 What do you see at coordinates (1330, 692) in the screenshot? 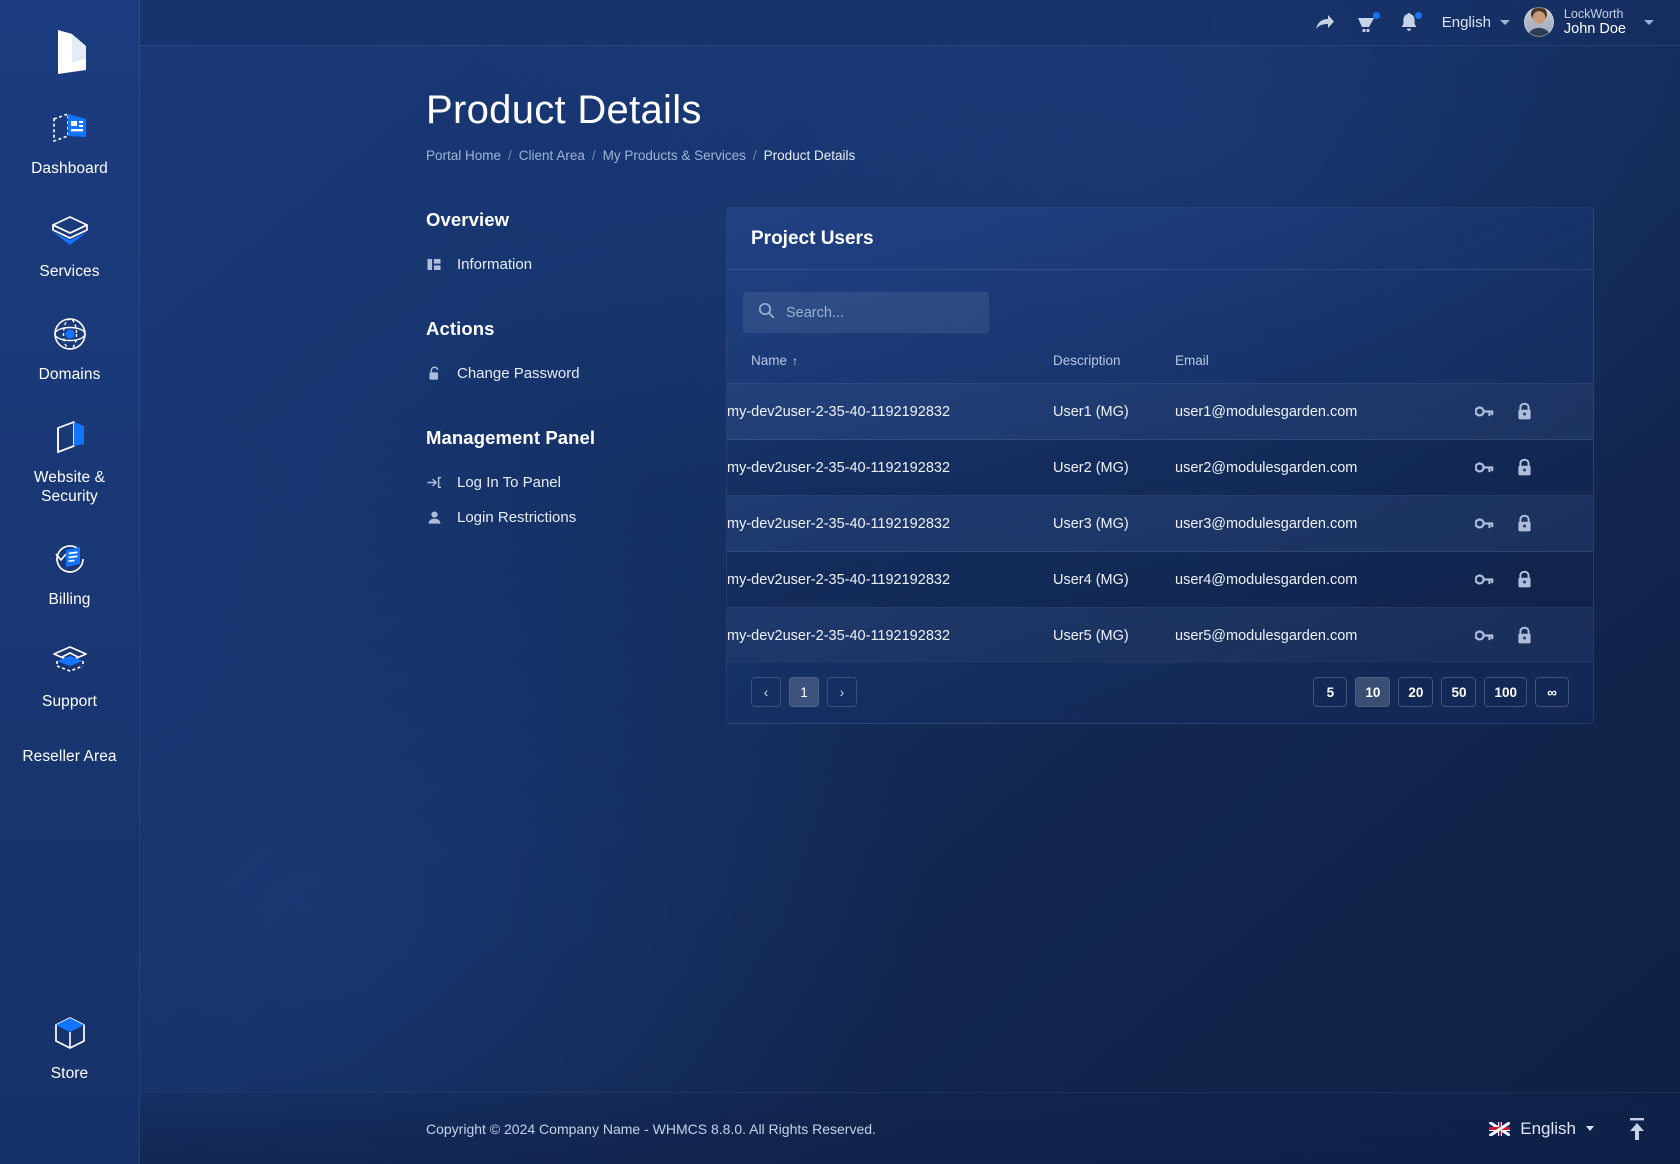
I see `page-size-5-button: 5` at bounding box center [1330, 692].